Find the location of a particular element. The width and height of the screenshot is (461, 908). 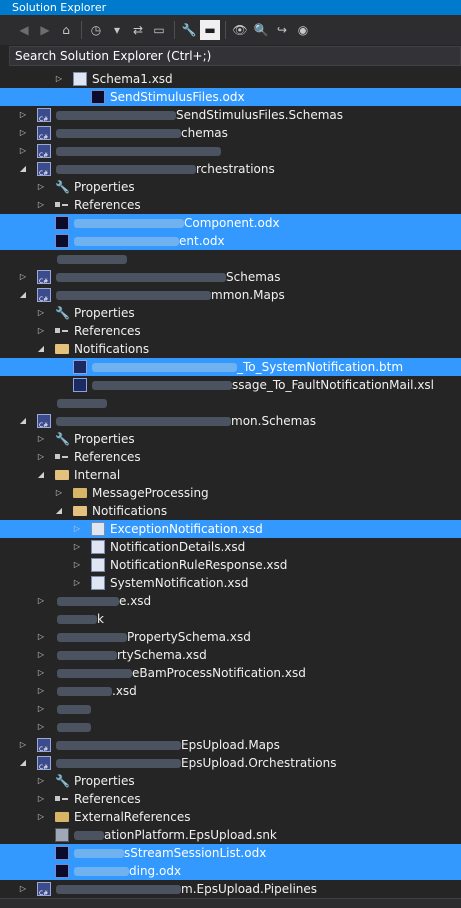

tree-item-label: References is located at coordinates (107, 331).